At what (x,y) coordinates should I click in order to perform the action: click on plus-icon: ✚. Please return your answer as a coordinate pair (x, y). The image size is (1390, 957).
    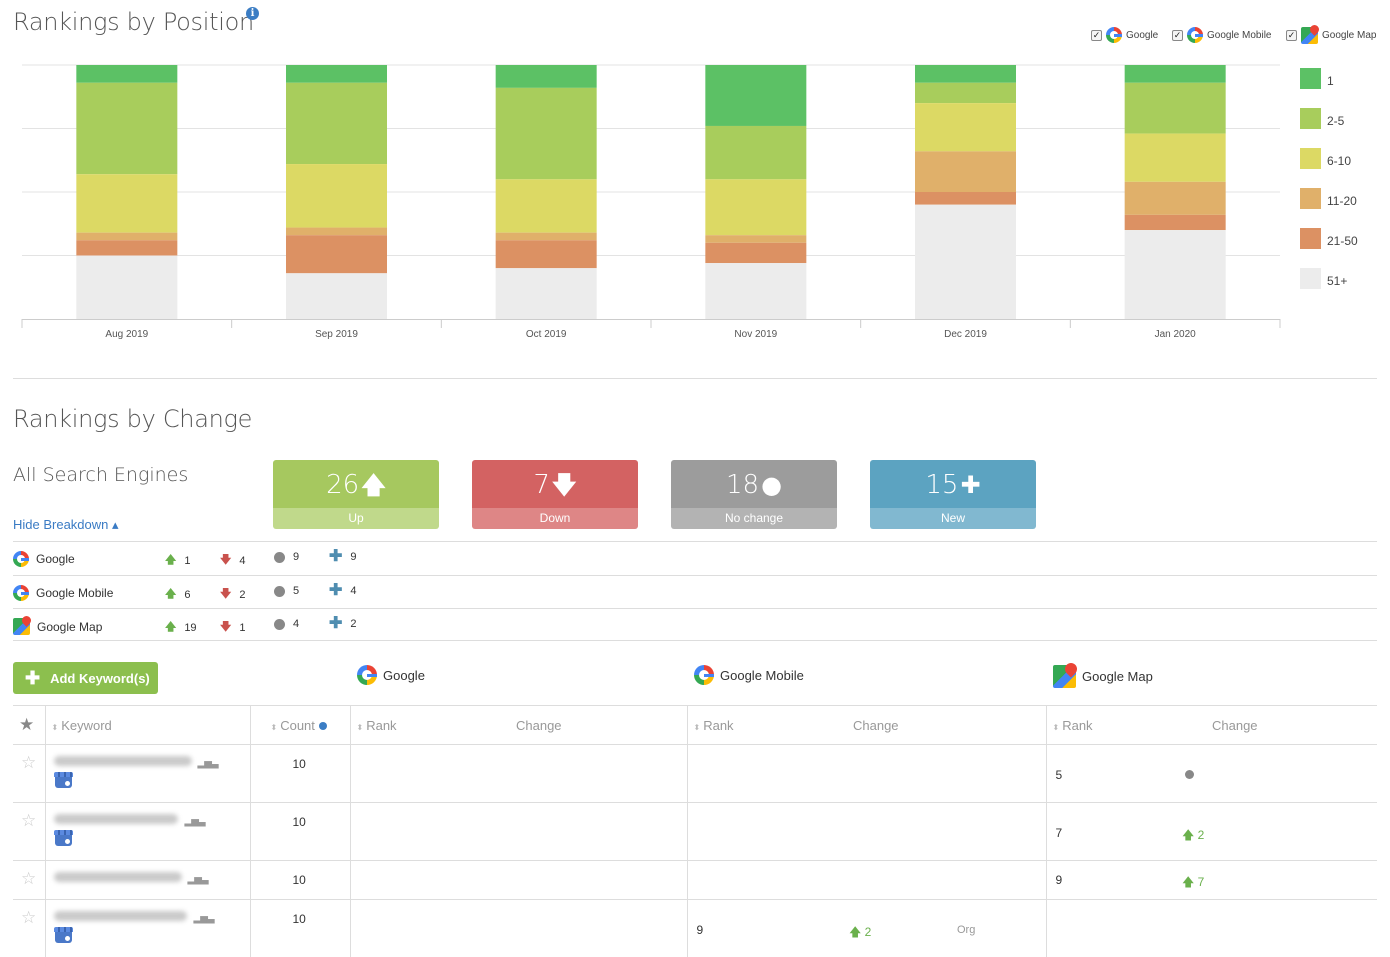
    Looking at the image, I should click on (33, 677).